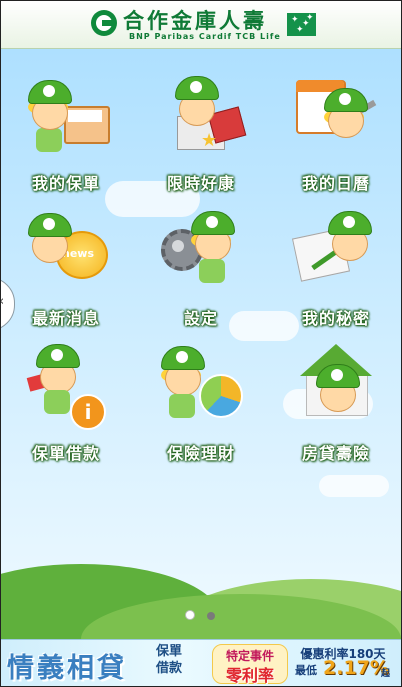 The width and height of the screenshot is (402, 687). I want to click on banner-title: 情義相貸, so click(67, 668).